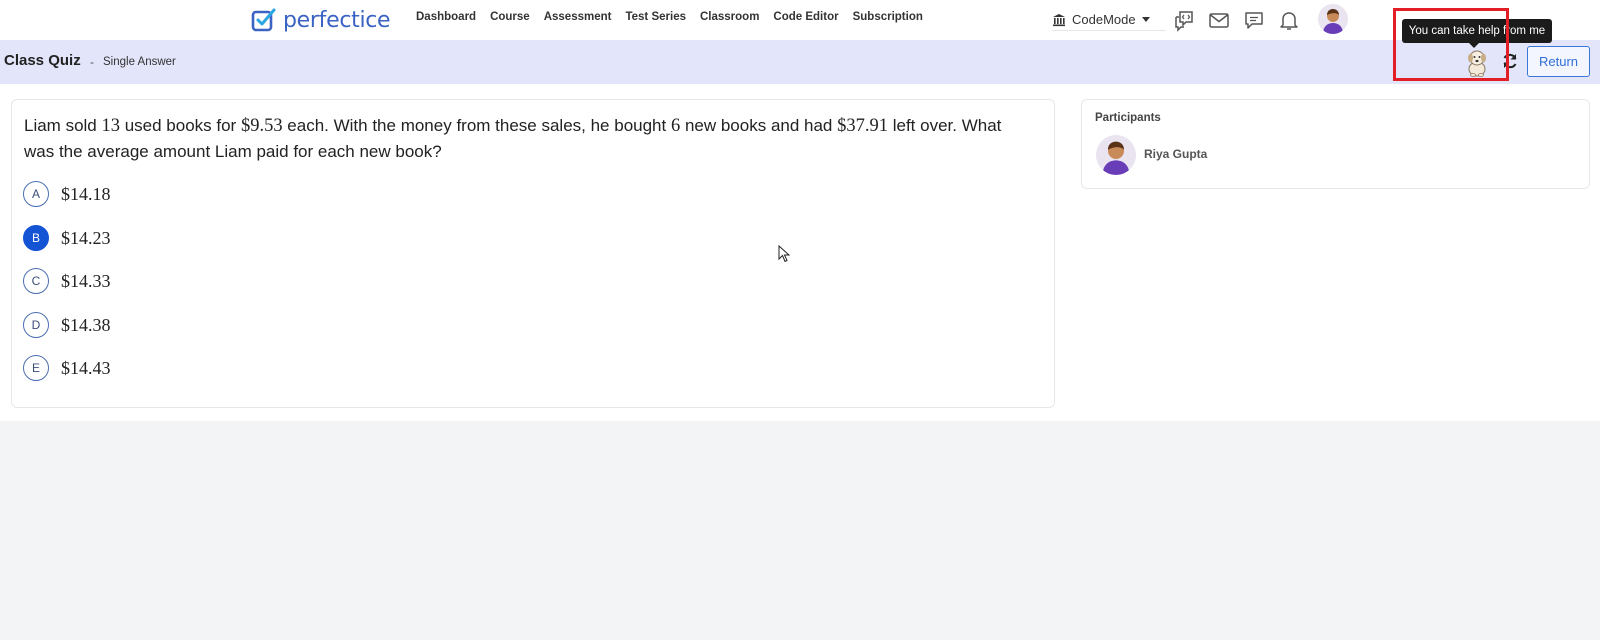 The width and height of the screenshot is (1600, 640). What do you see at coordinates (1219, 20) in the screenshot?
I see `mail-icon` at bounding box center [1219, 20].